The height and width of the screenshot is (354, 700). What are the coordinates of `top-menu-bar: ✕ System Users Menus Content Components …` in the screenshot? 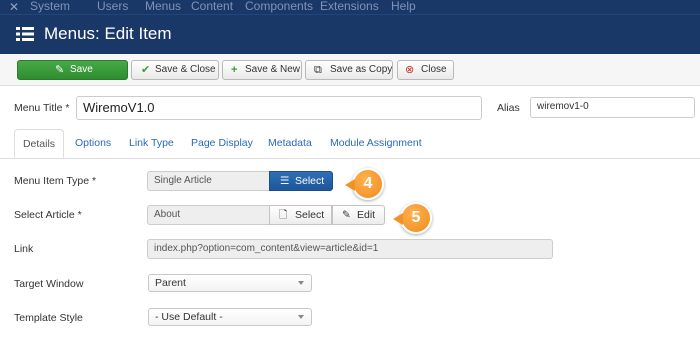 It's located at (350, 7).